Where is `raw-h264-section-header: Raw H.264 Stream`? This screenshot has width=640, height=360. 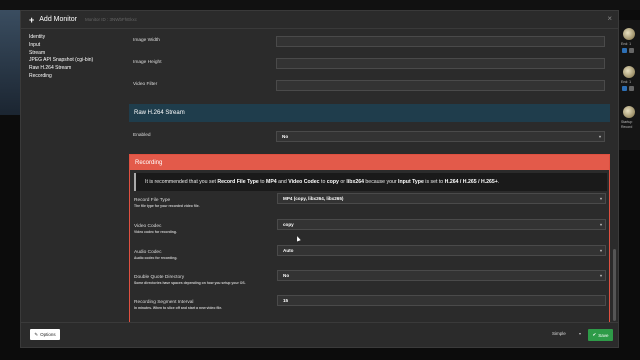
raw-h264-section-header: Raw H.264 Stream is located at coordinates (369, 113).